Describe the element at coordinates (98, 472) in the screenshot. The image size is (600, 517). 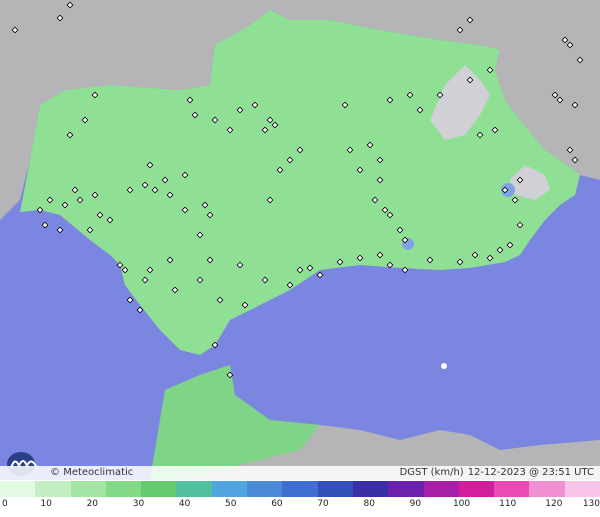
I see `brand-name: Meteoclimatic` at that location.